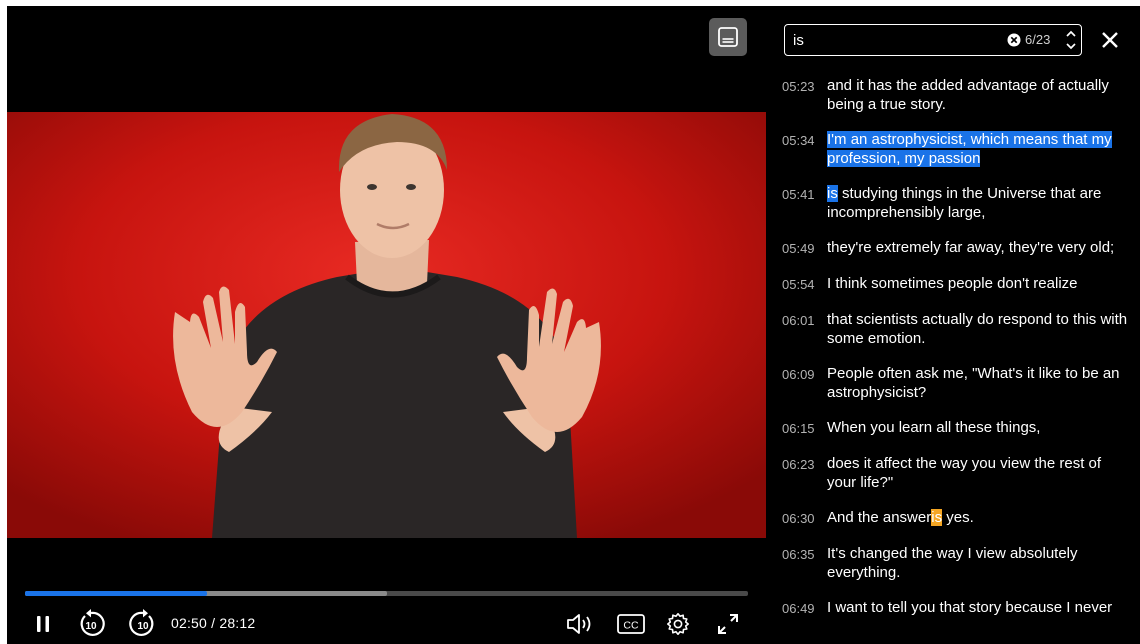  What do you see at coordinates (798, 374) in the screenshot?
I see `cue-timestamp: 06:09` at bounding box center [798, 374].